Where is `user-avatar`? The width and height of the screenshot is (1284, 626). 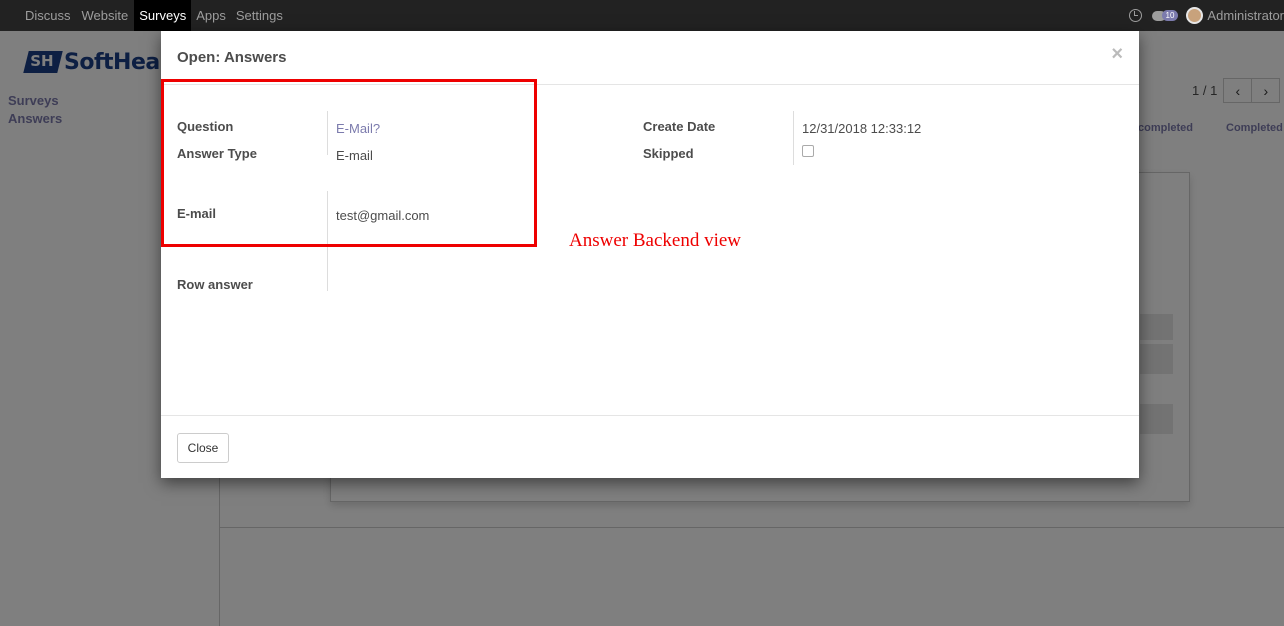 user-avatar is located at coordinates (1195, 15).